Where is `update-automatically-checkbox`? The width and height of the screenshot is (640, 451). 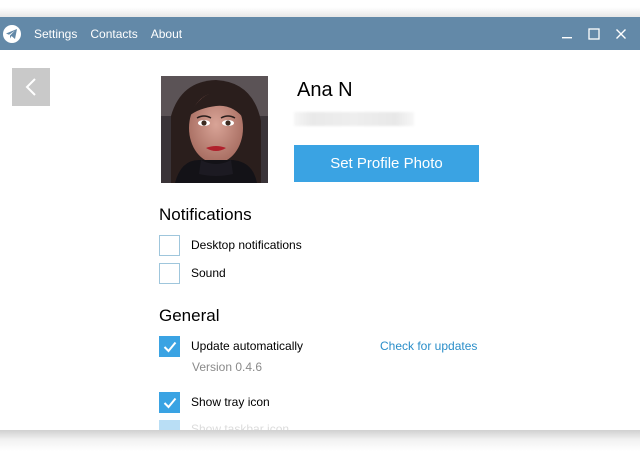
update-automatically-checkbox is located at coordinates (169, 346).